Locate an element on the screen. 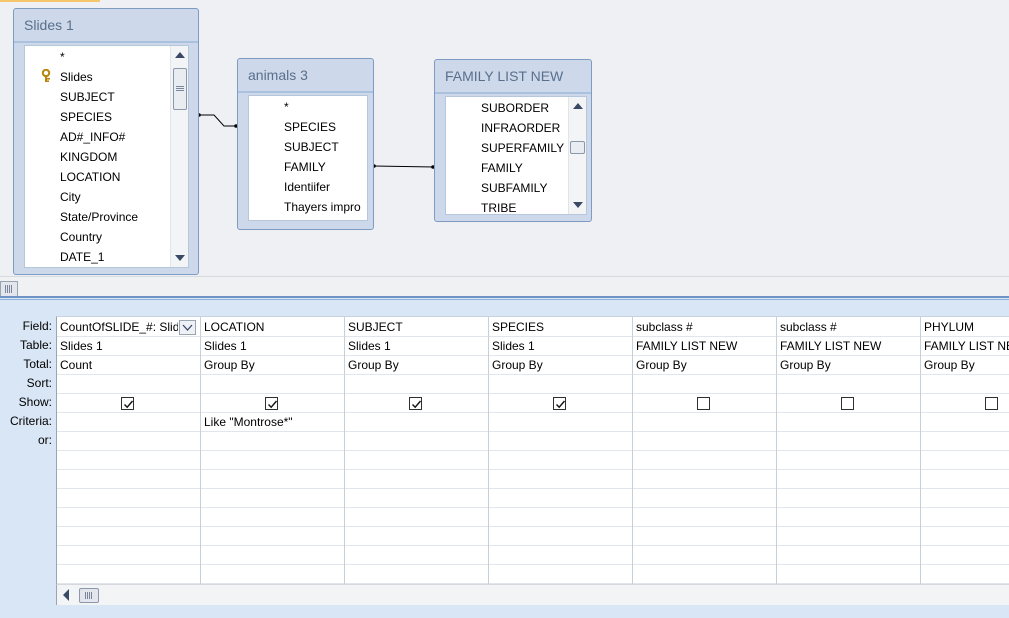 The width and height of the screenshot is (1009, 618). pane-splitter is located at coordinates (504, 286).